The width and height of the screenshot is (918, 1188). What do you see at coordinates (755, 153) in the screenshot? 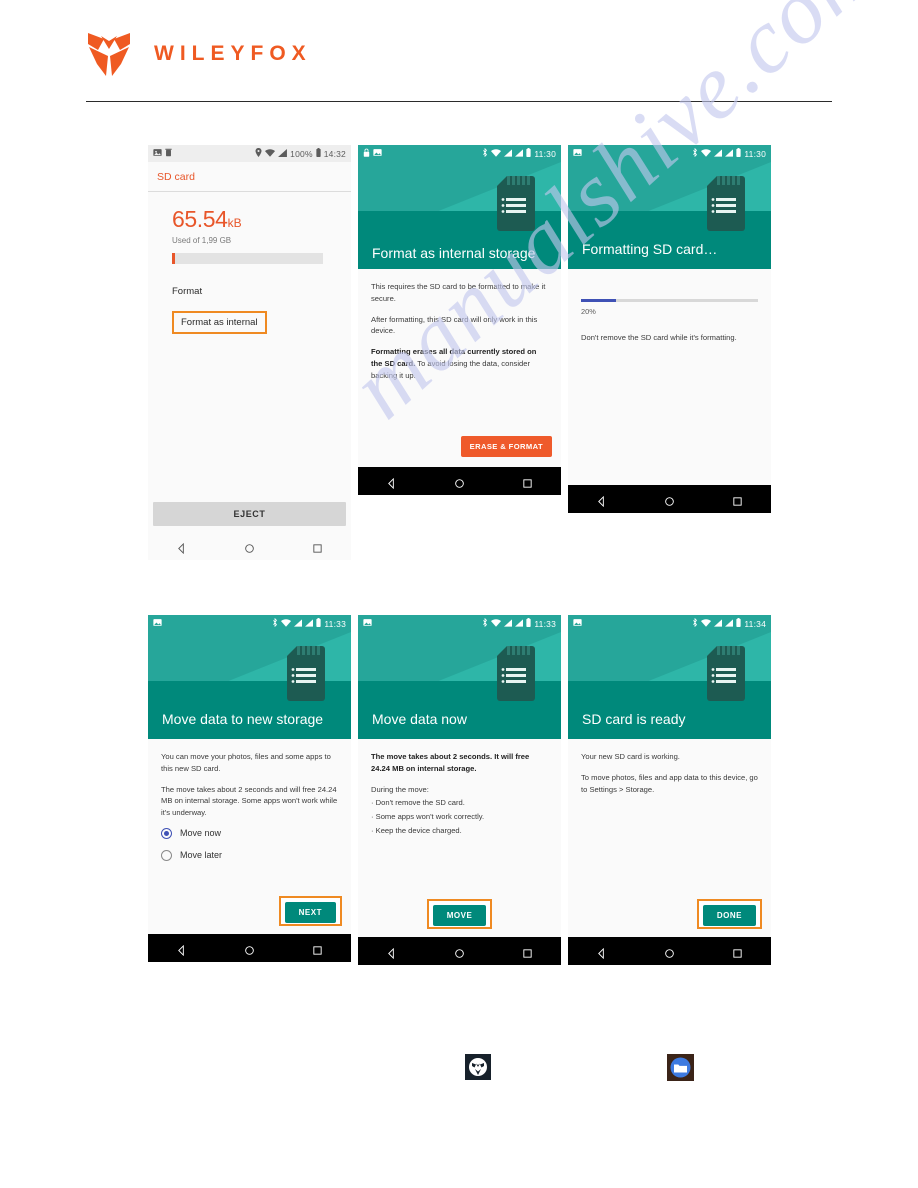
I see `clock-label: 11:30` at bounding box center [755, 153].